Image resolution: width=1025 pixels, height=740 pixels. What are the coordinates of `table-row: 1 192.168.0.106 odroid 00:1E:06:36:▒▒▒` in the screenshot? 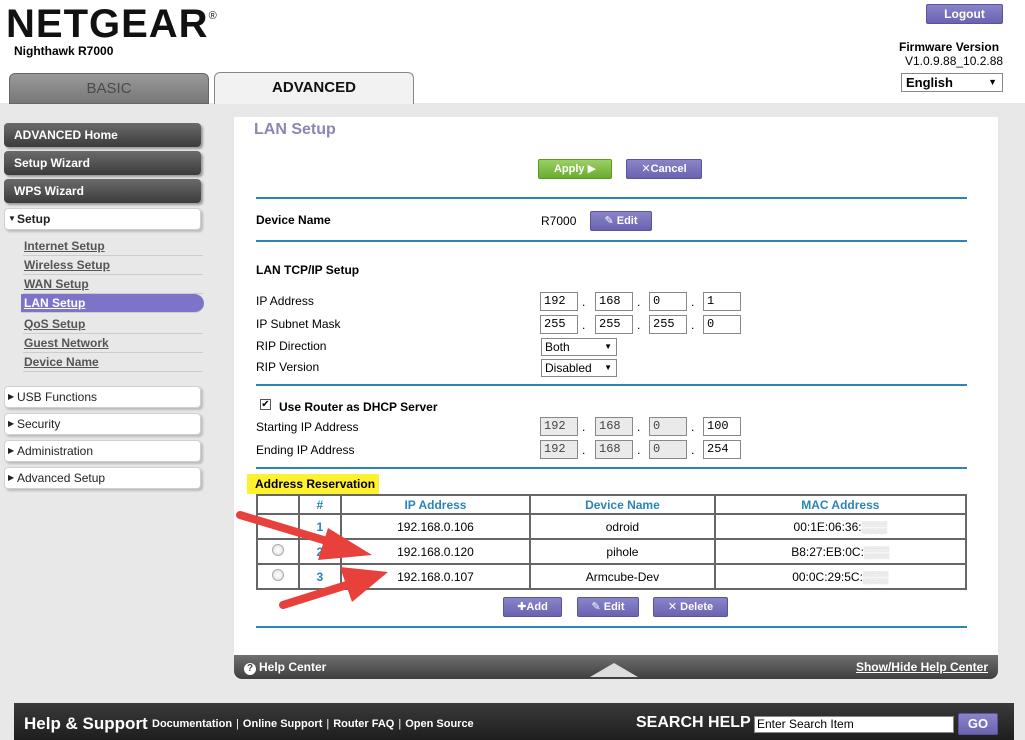 It's located at (612, 526).